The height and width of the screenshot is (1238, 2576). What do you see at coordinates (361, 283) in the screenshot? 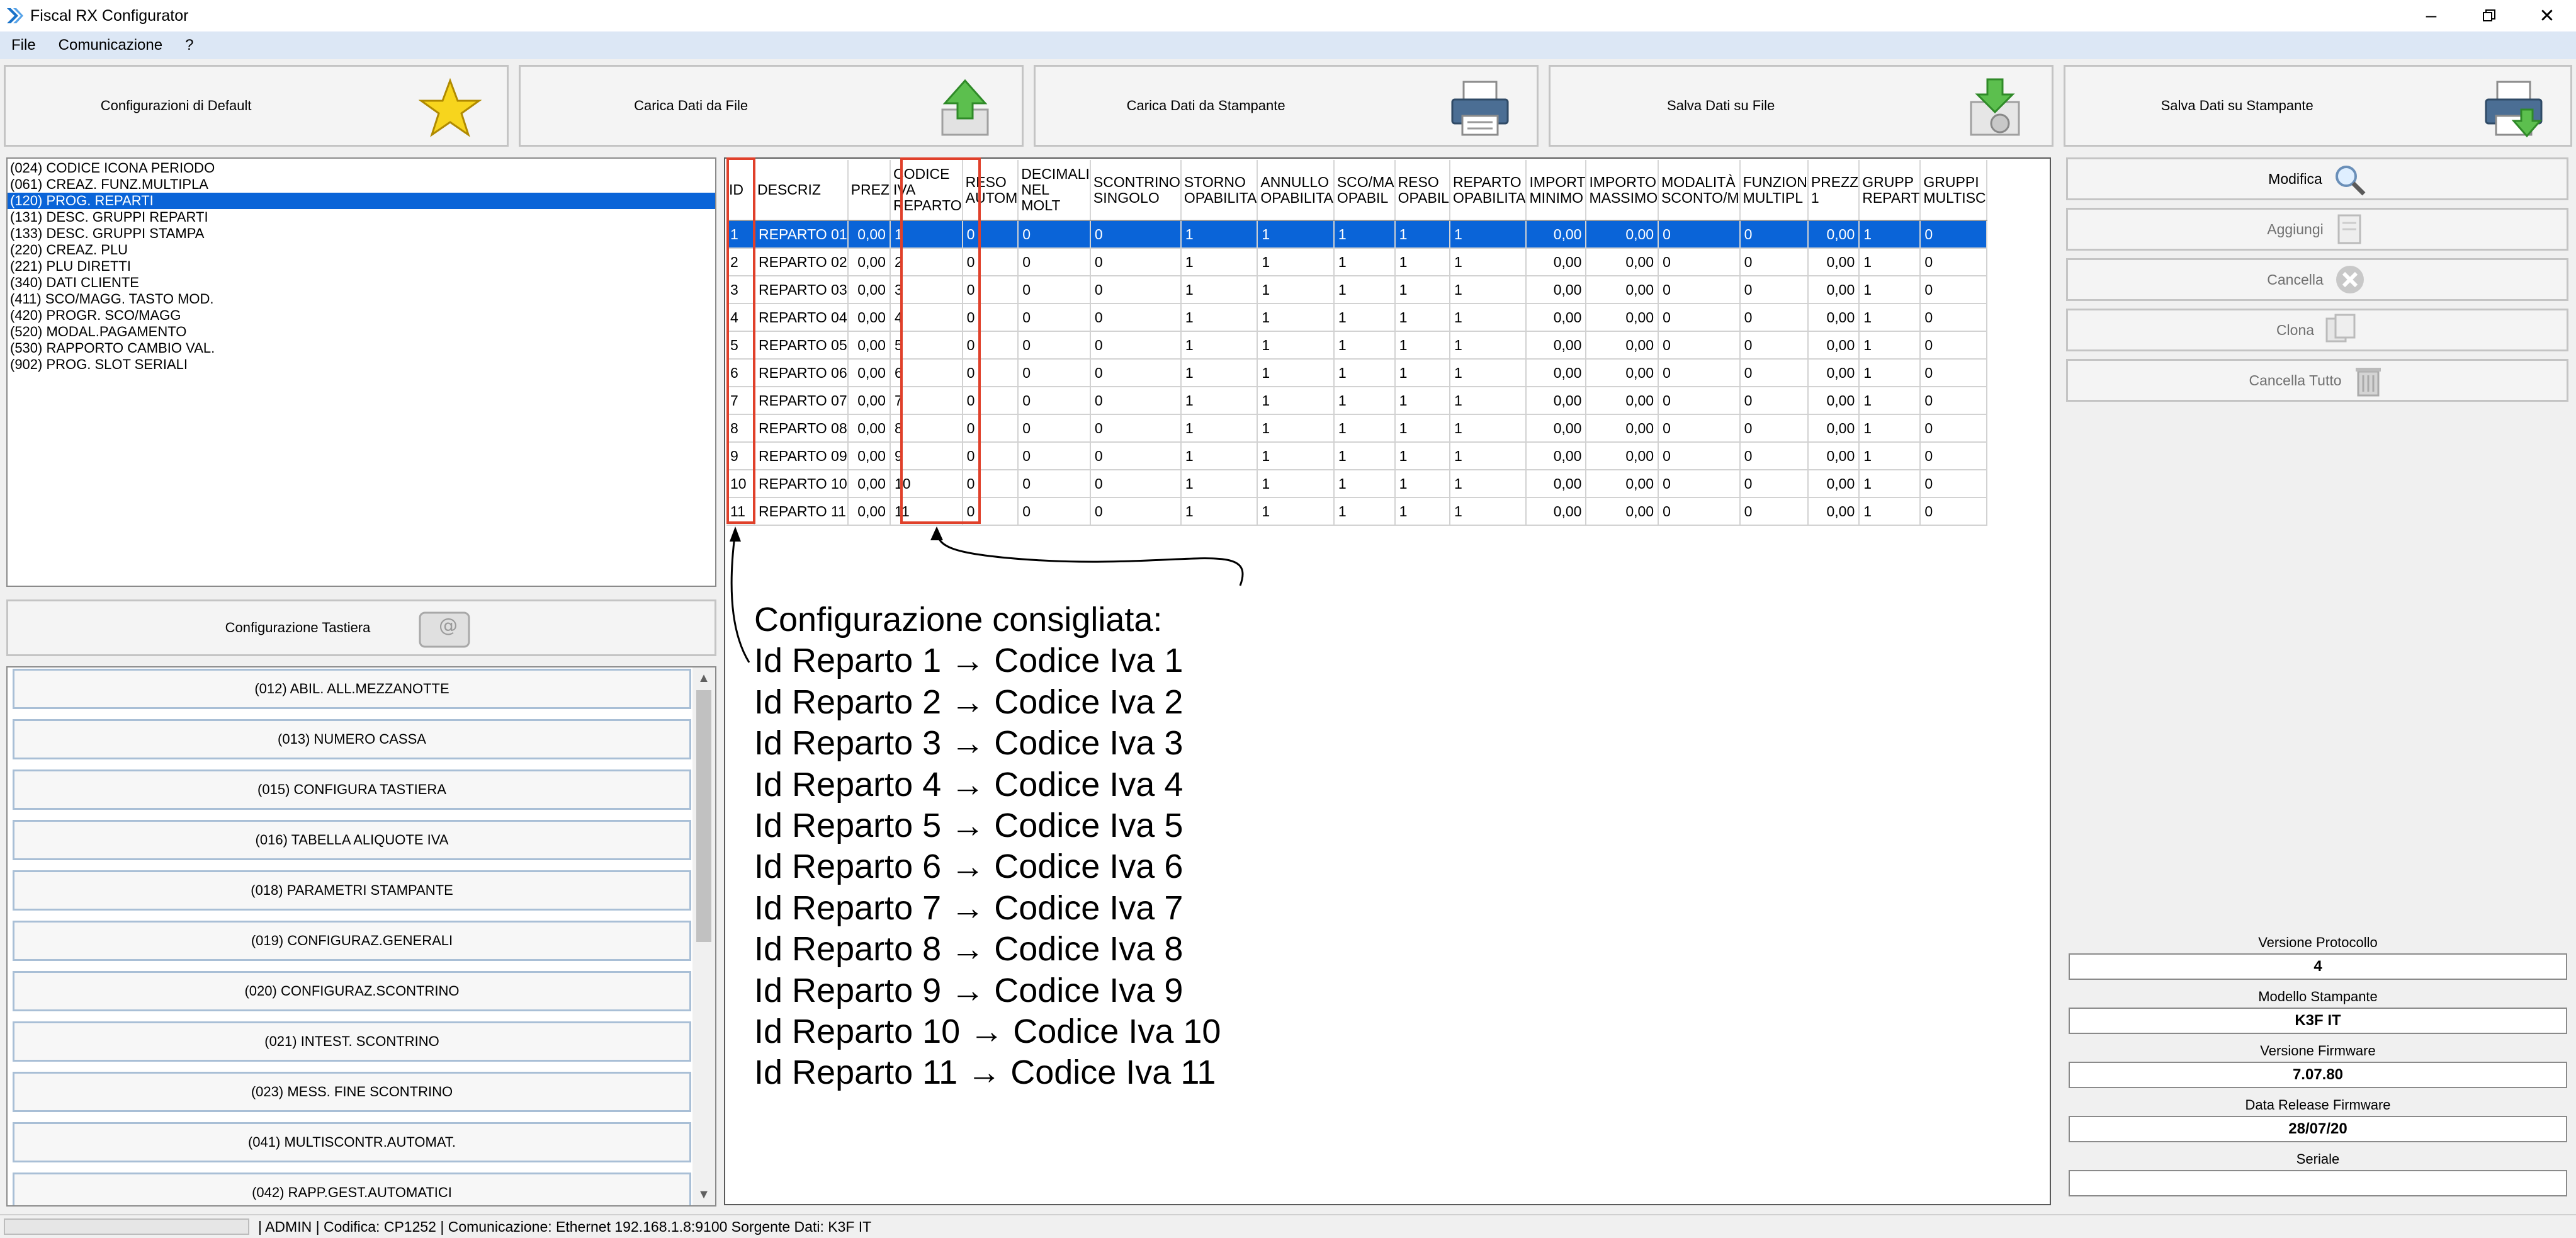
I see `list-item: (340) DATI CLIENTE` at bounding box center [361, 283].